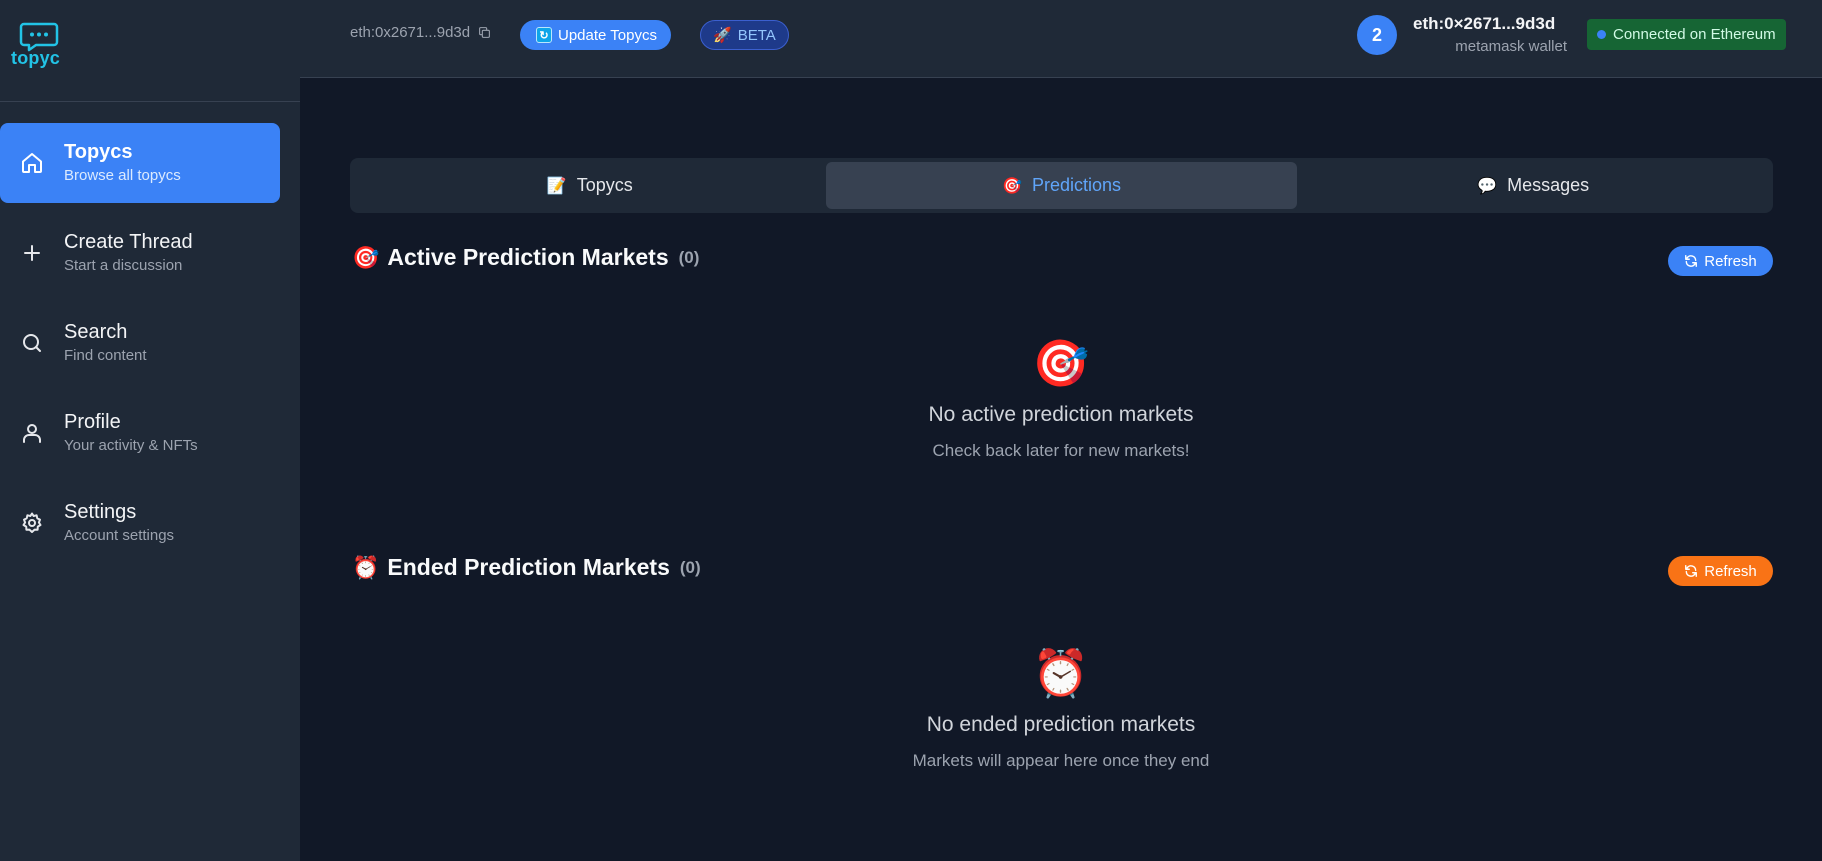 The width and height of the screenshot is (1822, 861). I want to click on refresh-ended-button: Refresh, so click(1720, 571).